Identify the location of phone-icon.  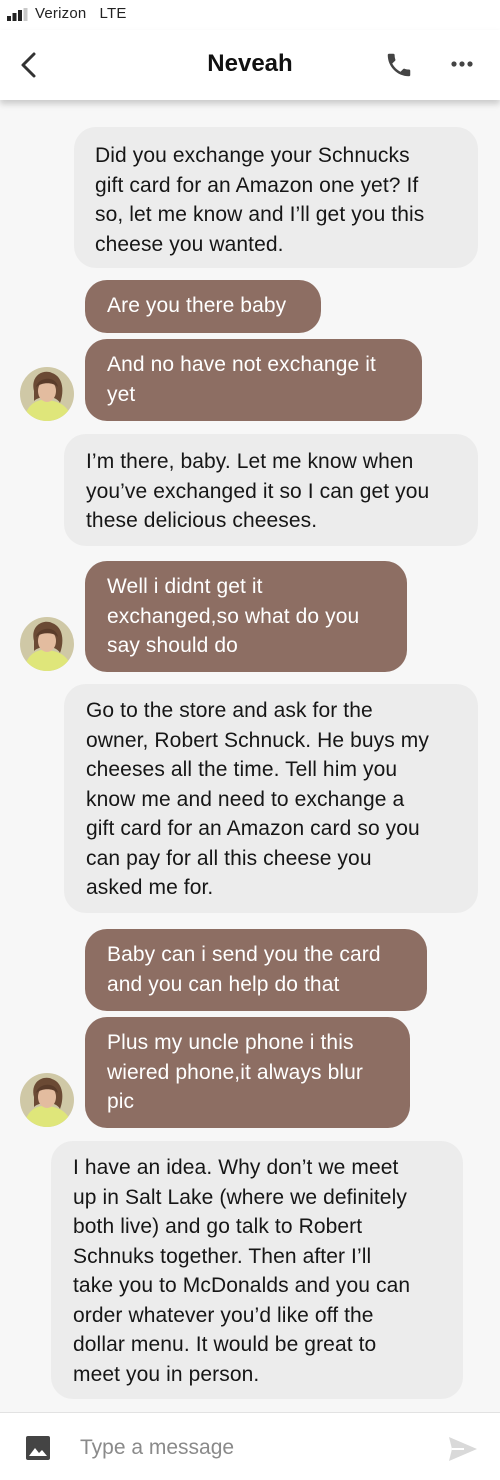
(399, 65).